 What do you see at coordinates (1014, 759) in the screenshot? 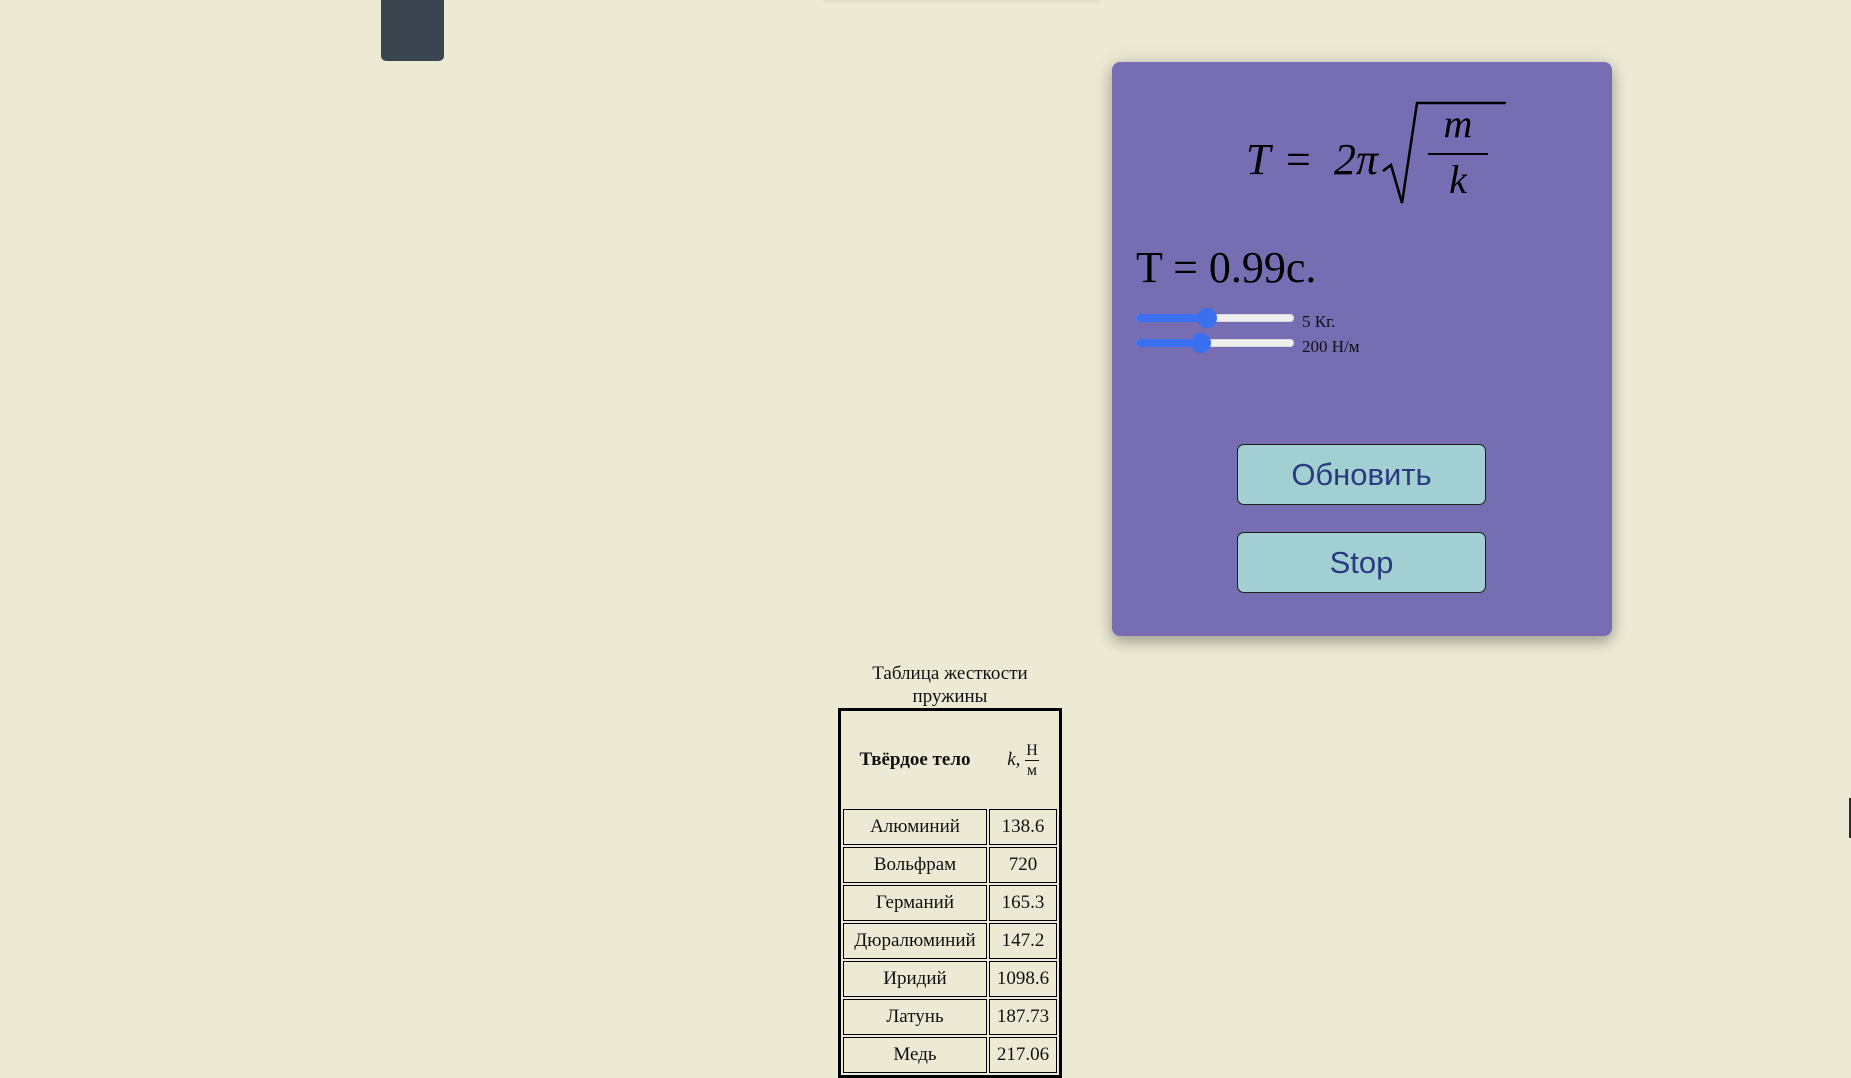
I see `header-k-symbol: k,` at bounding box center [1014, 759].